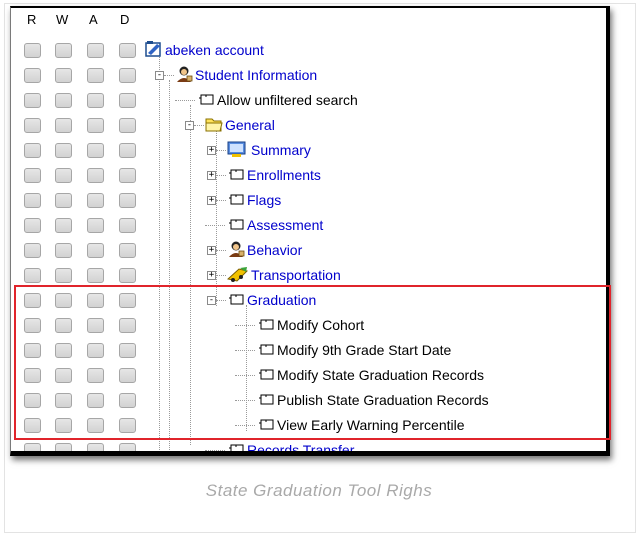  Describe the element at coordinates (236, 249) in the screenshot. I see `behavior-icon` at that location.